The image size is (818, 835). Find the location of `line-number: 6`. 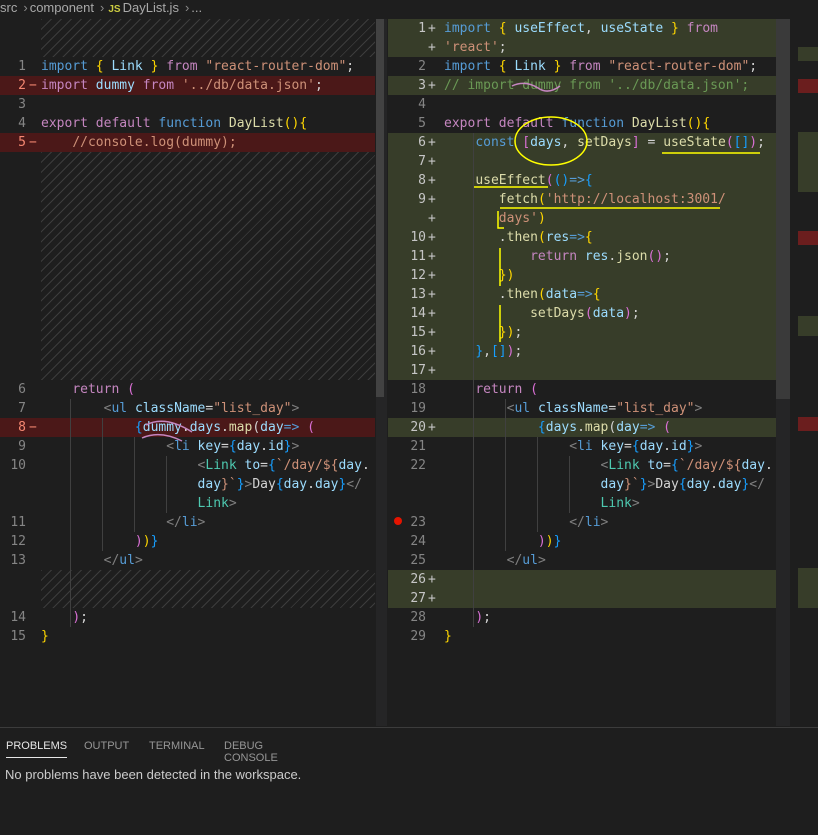

line-number: 6 is located at coordinates (422, 142).